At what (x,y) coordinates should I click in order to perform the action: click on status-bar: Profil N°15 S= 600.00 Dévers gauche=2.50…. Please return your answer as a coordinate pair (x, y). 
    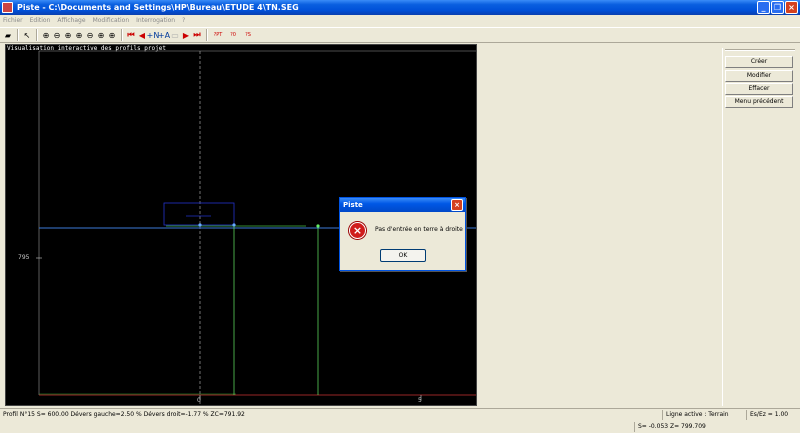
    Looking at the image, I should click on (400, 420).